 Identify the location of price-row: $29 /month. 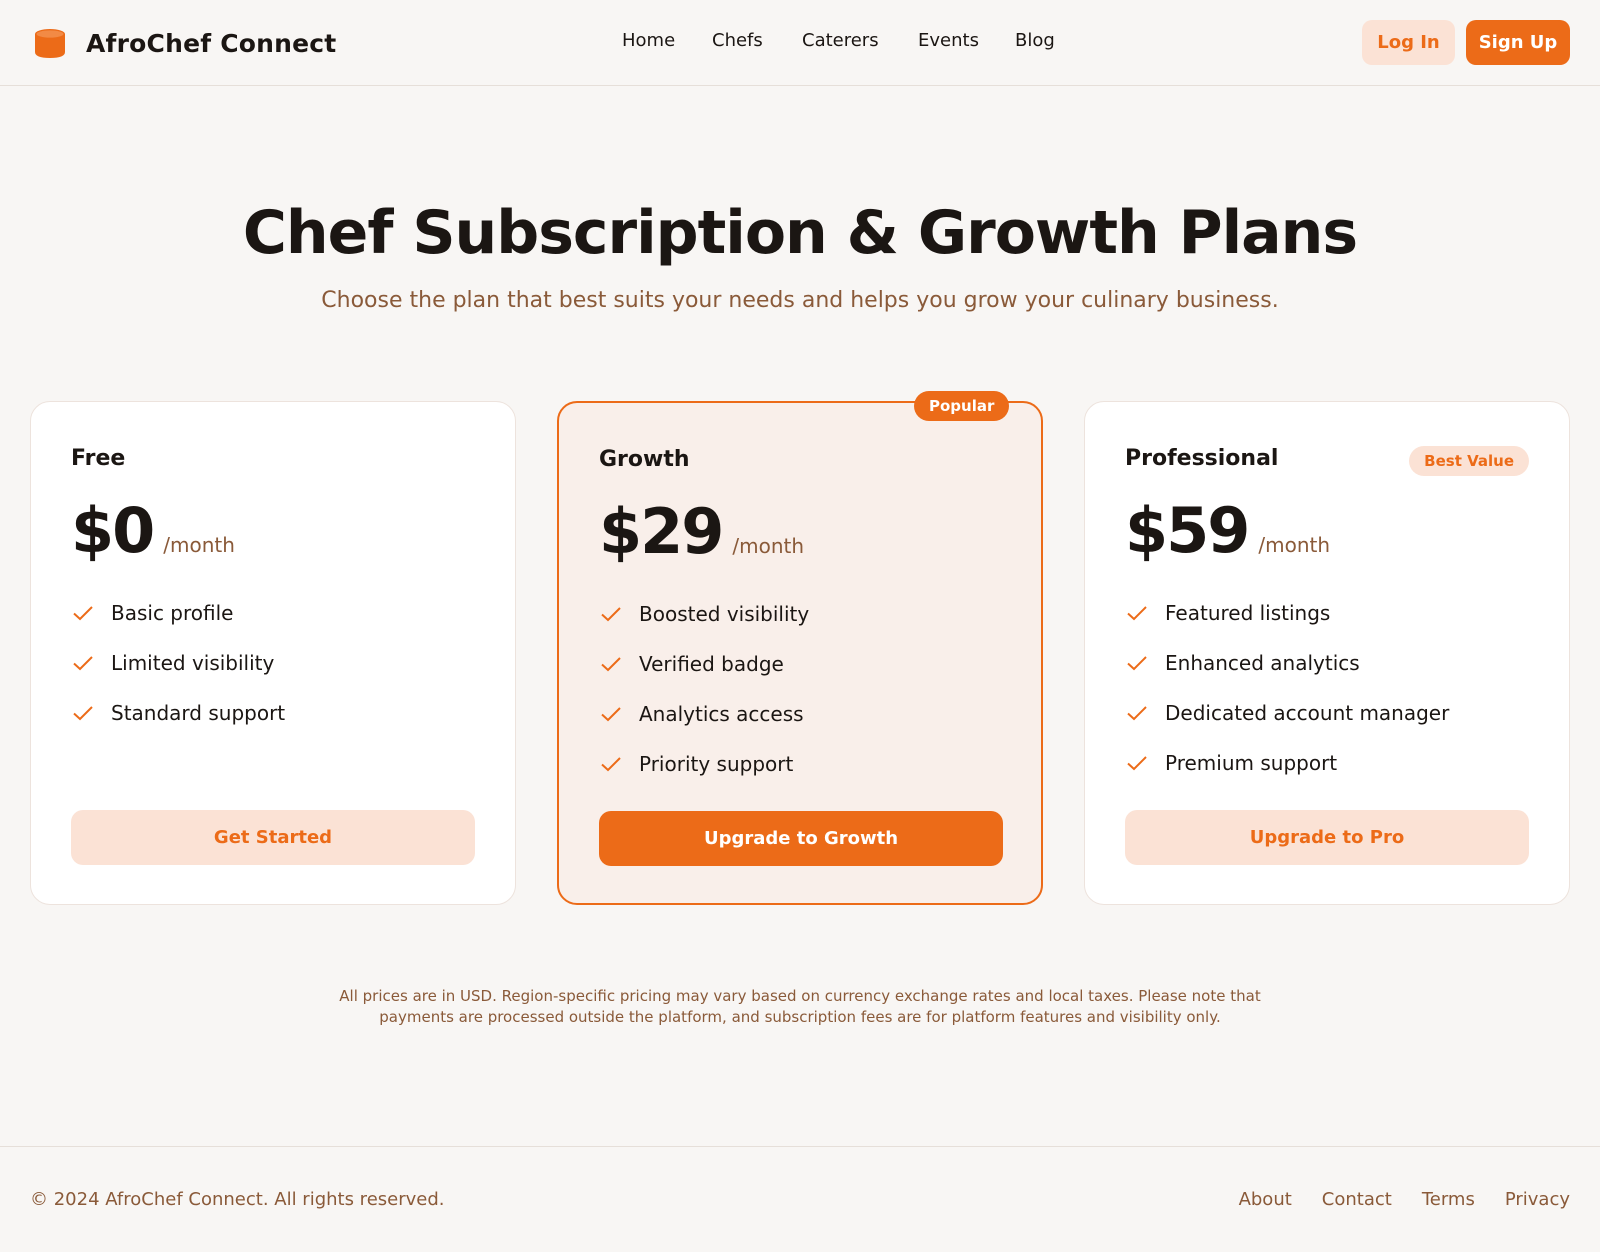
(701, 531).